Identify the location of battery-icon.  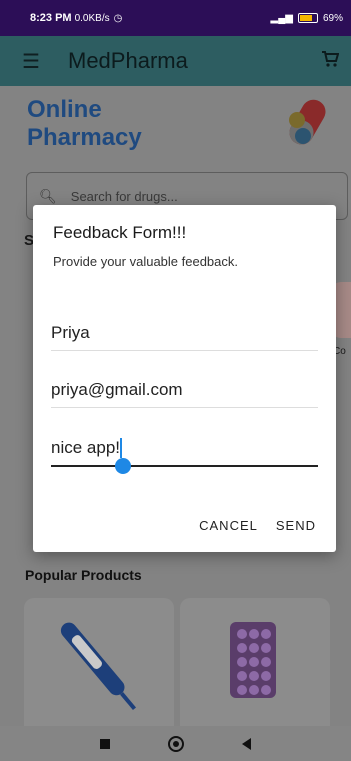
(307, 18).